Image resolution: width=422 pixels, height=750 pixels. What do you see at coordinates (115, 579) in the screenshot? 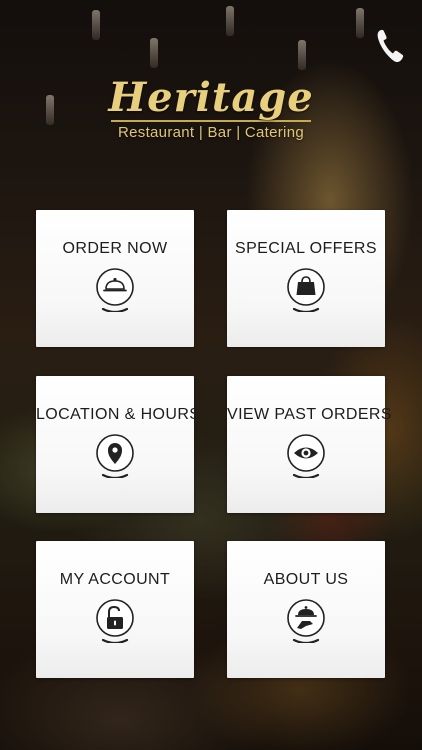
I see `my-account-label: MY ACCOUNT` at bounding box center [115, 579].